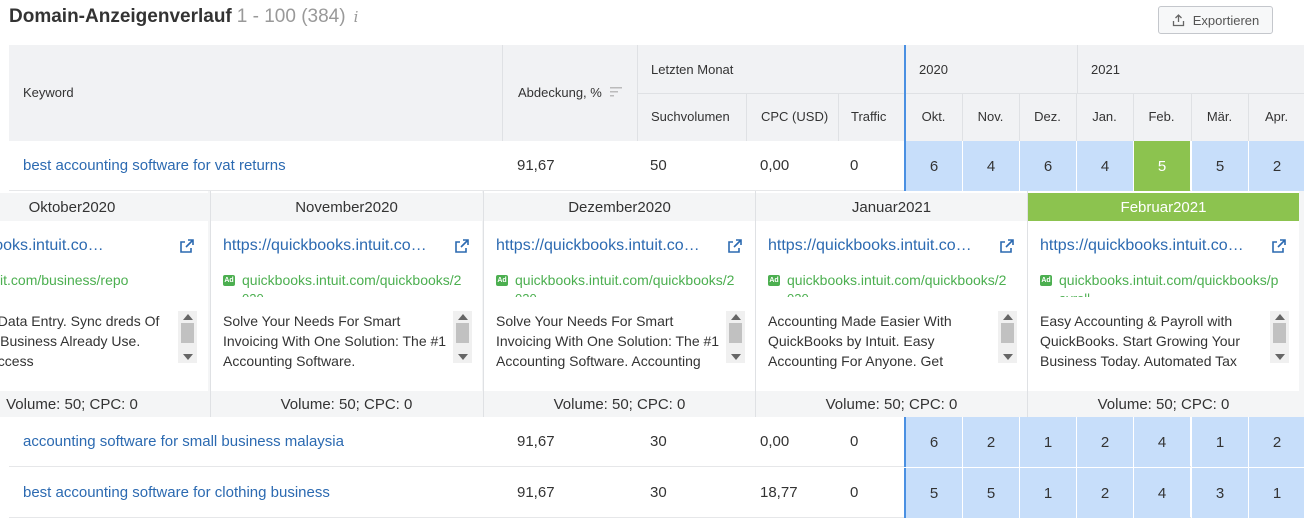 This screenshot has height=518, width=1304. Describe the element at coordinates (775, 441) in the screenshot. I see `cpc-value: 0,00` at that location.